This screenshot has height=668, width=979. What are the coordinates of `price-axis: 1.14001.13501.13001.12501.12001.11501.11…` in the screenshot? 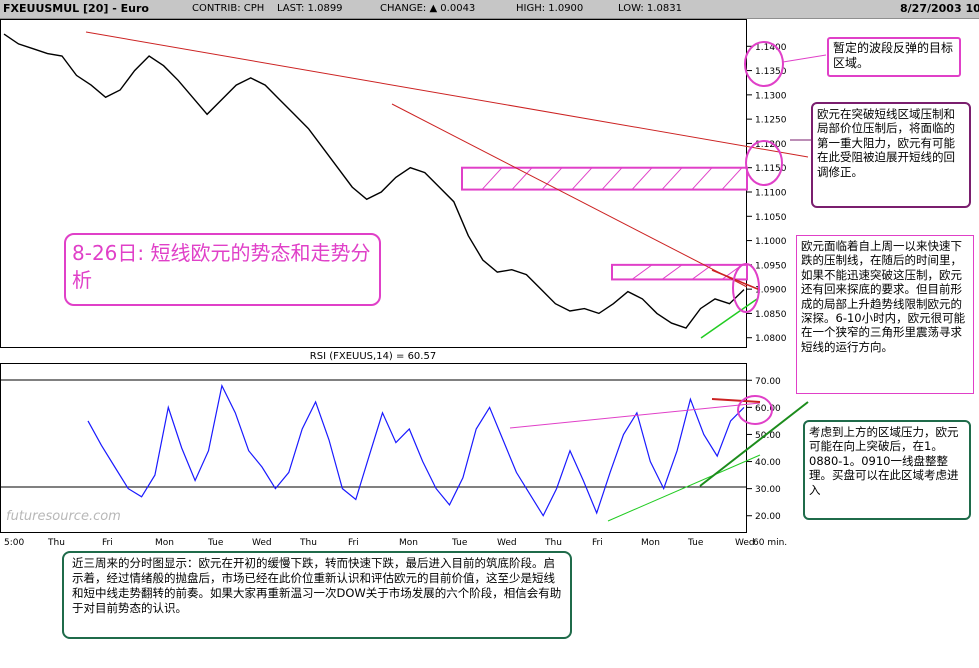 It's located at (766, 193).